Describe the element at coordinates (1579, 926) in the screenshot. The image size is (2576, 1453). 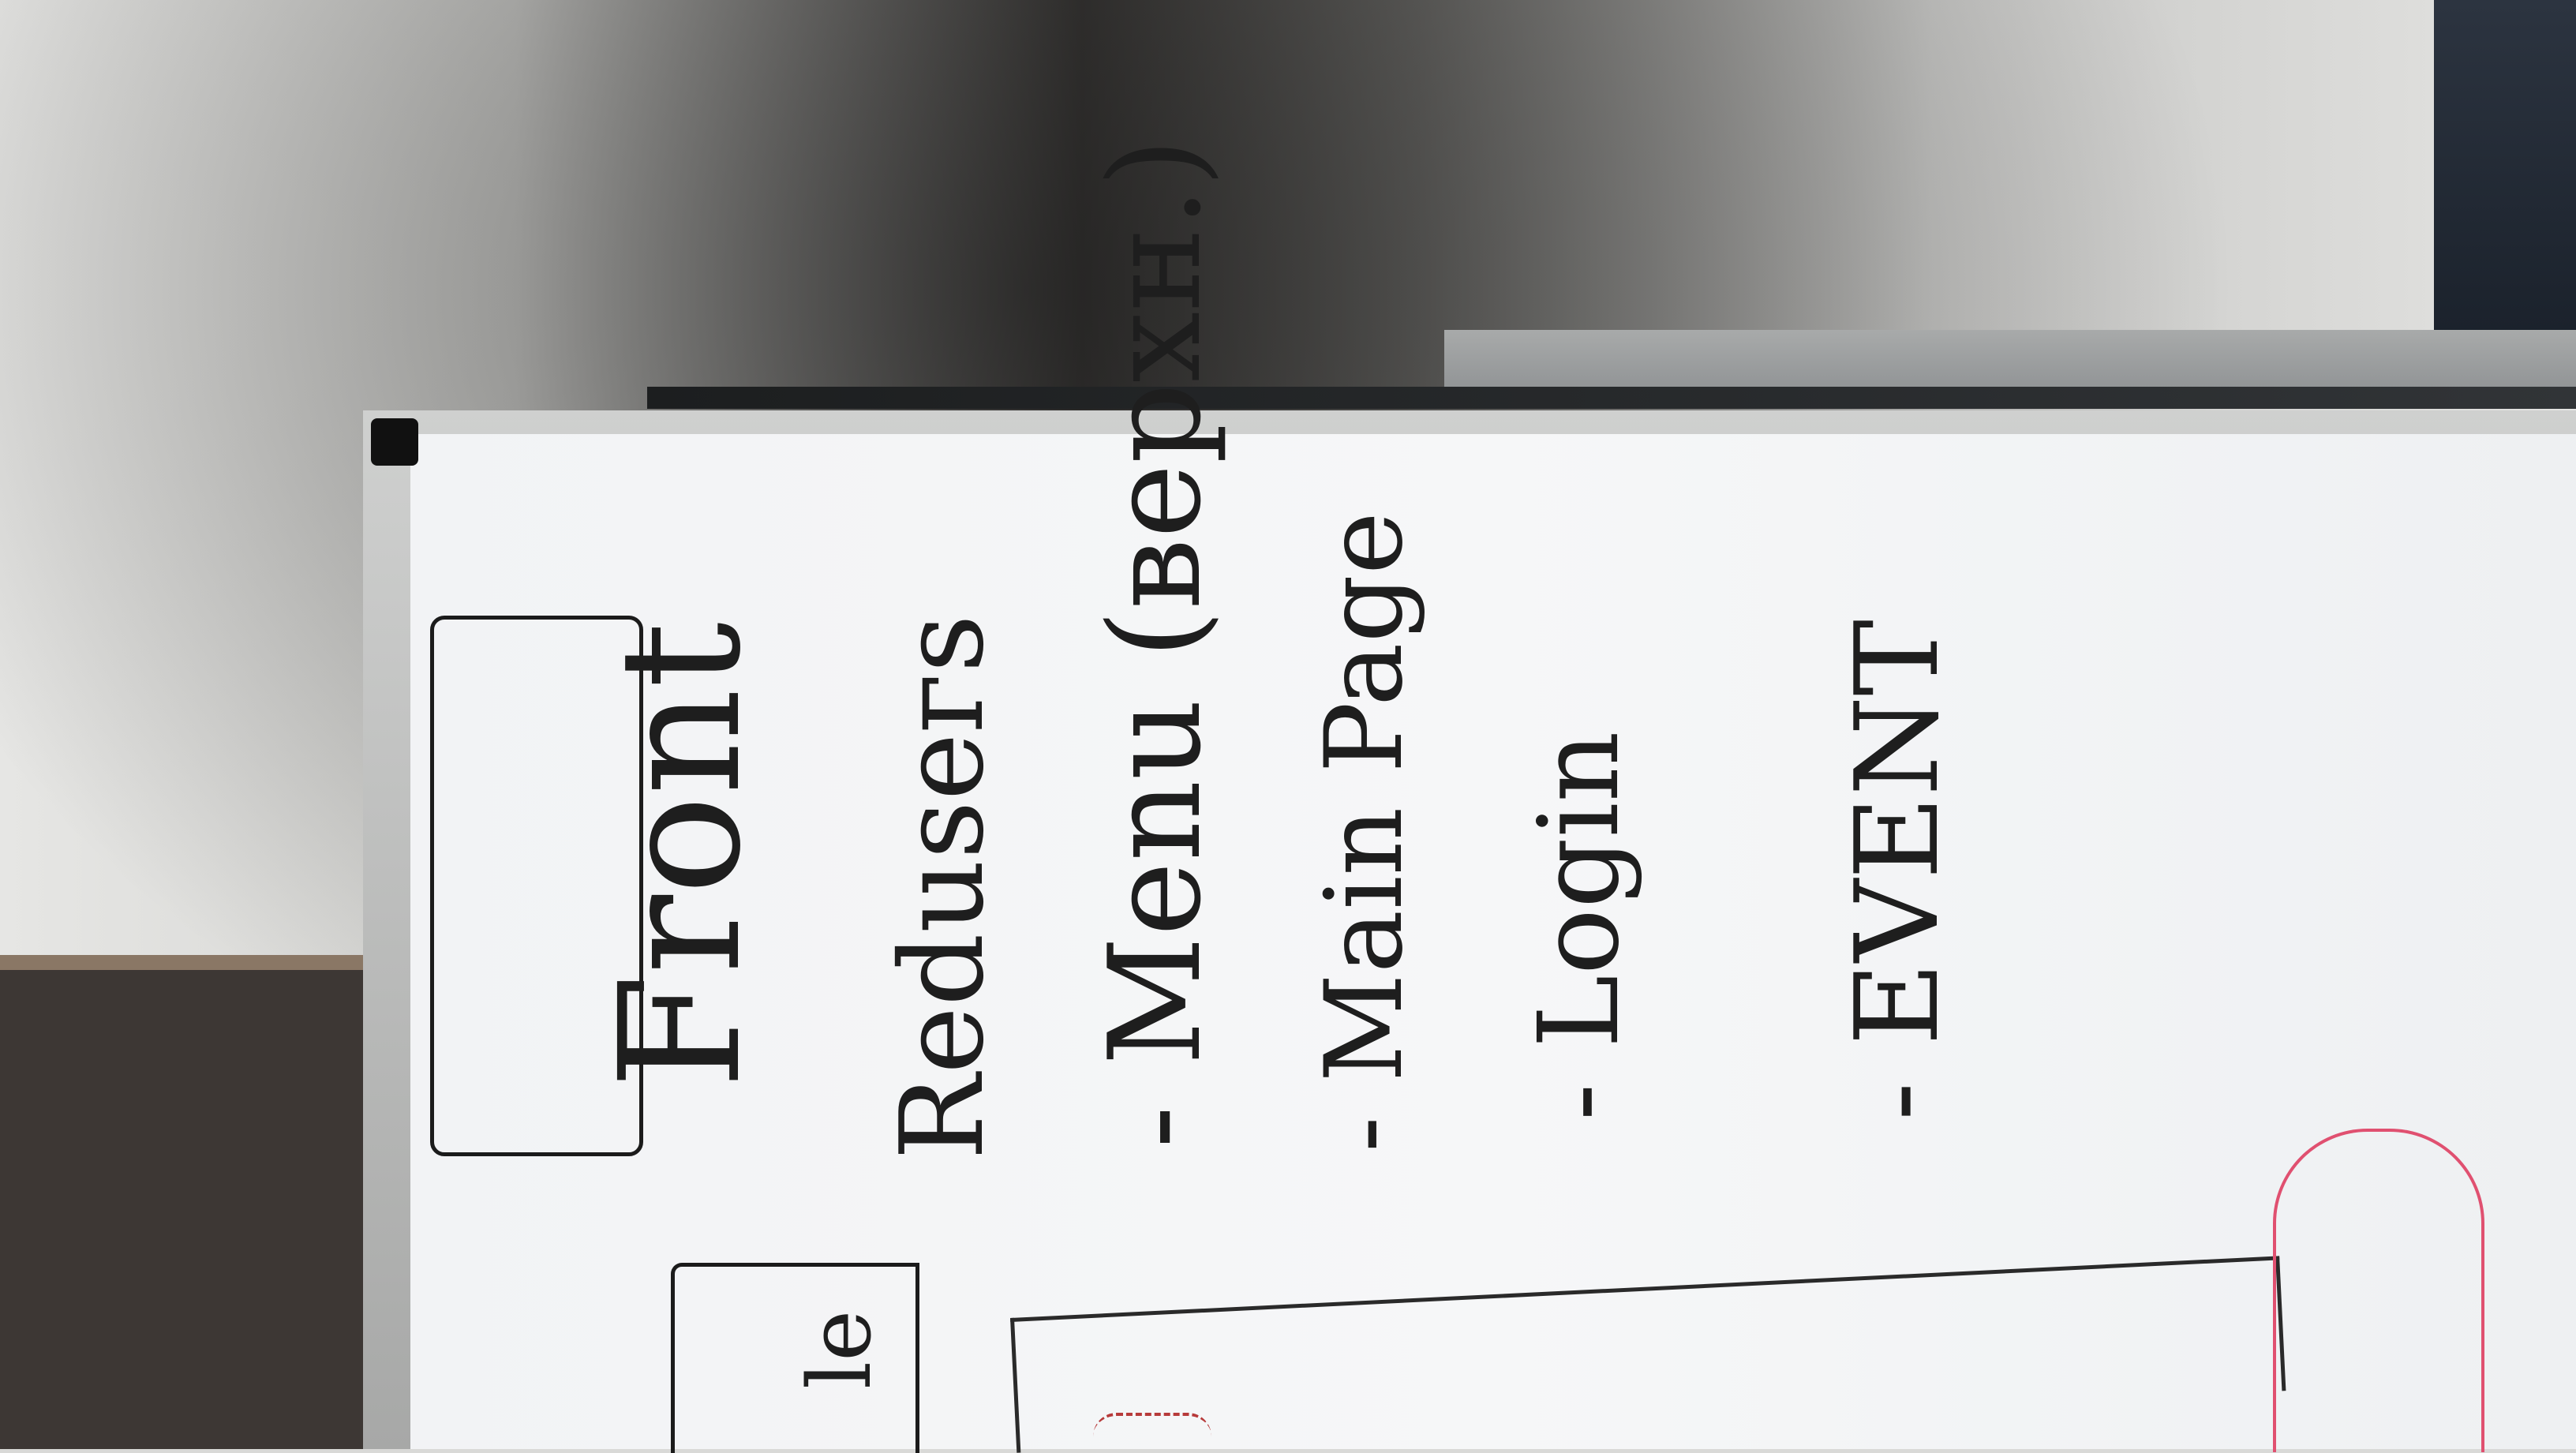
I see `login-item-text: - Login` at that location.